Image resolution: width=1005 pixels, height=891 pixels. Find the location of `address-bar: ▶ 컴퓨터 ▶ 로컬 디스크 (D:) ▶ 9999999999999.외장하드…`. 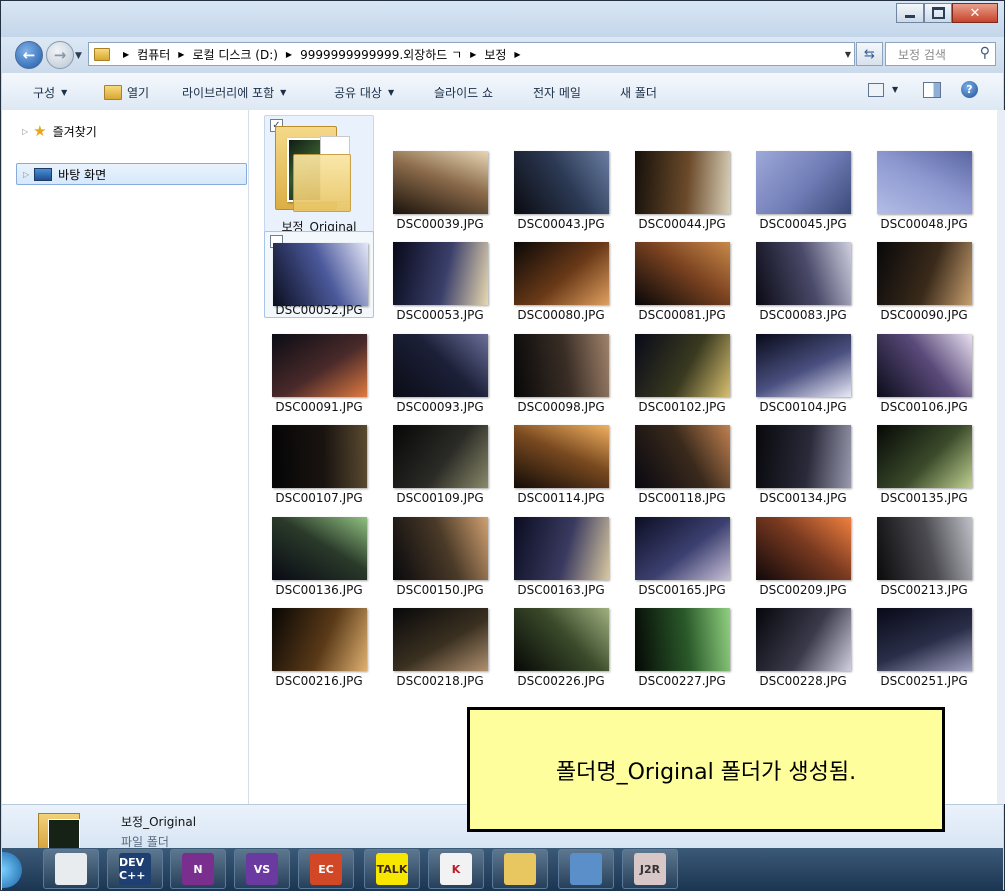

address-bar: ▶ 컴퓨터 ▶ 로컬 디스크 (D:) ▶ 9999999999999.외장하드… is located at coordinates (471, 54).